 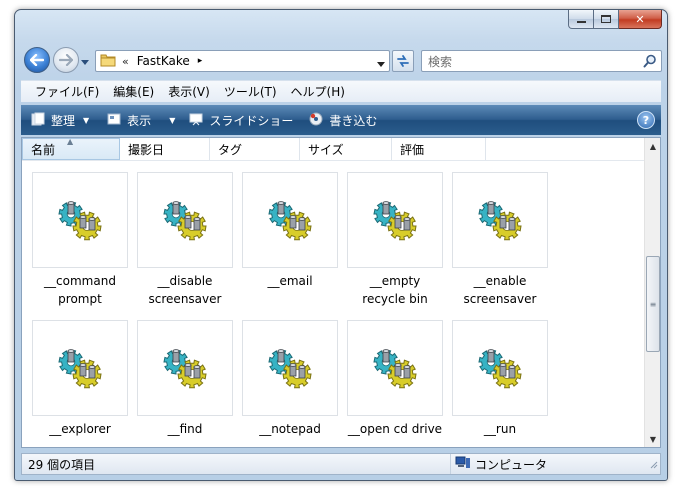 What do you see at coordinates (318, 91) in the screenshot?
I see `menu-help: ヘルプ(H)` at bounding box center [318, 91].